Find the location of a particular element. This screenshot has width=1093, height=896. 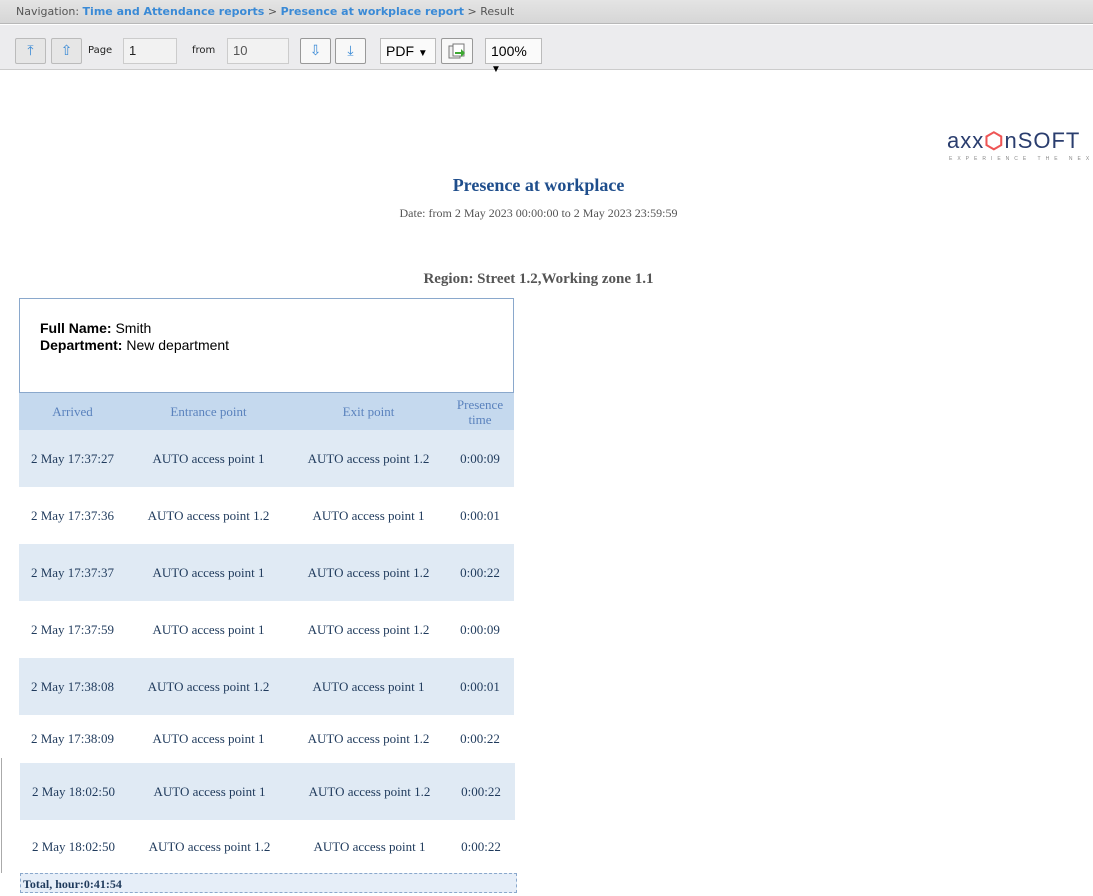

cell-arrived: 2 May 17:37:59 is located at coordinates (72, 629).